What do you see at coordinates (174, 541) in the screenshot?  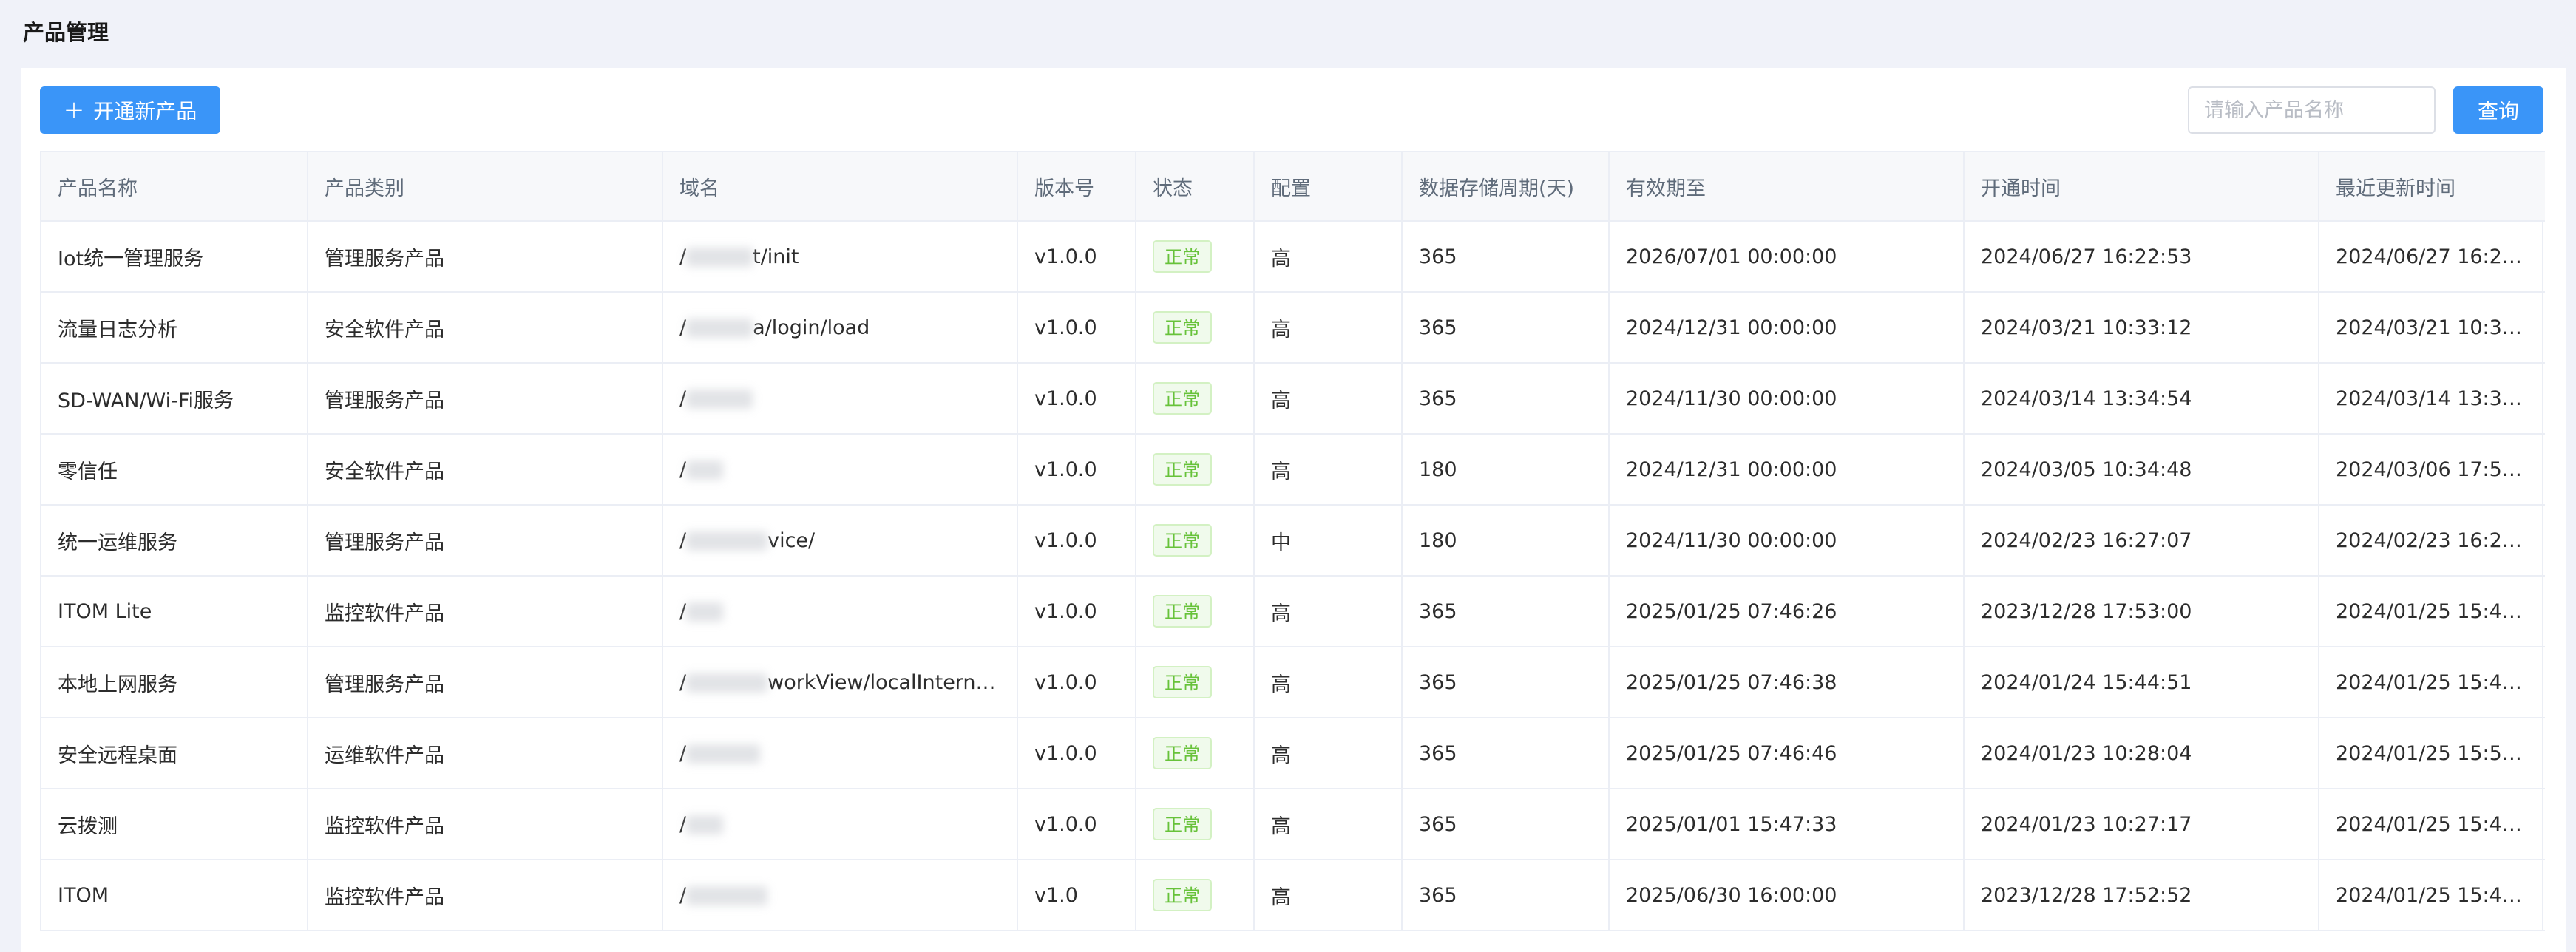 I see `cell-product-name: 统一运维服务` at bounding box center [174, 541].